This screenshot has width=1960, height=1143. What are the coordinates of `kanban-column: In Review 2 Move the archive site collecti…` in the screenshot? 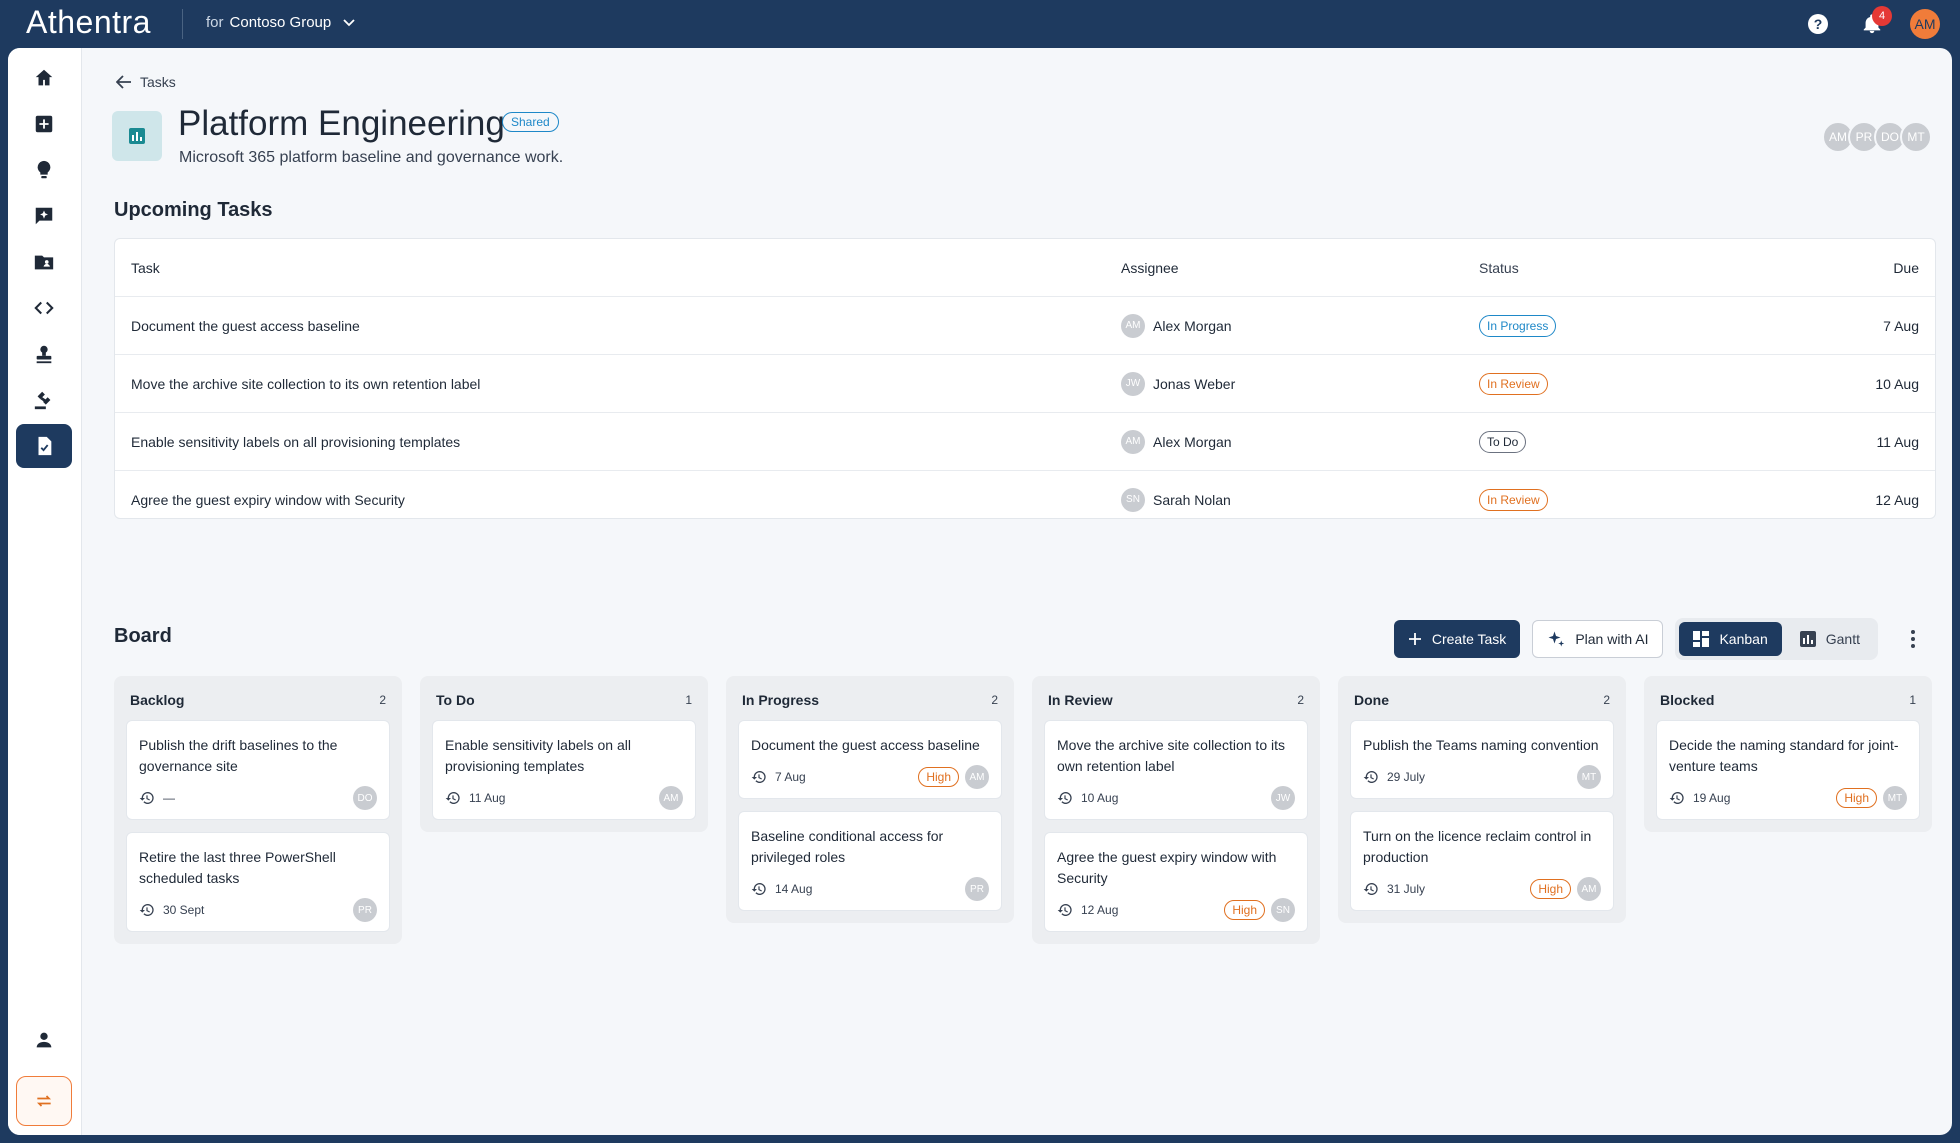 It's located at (1176, 810).